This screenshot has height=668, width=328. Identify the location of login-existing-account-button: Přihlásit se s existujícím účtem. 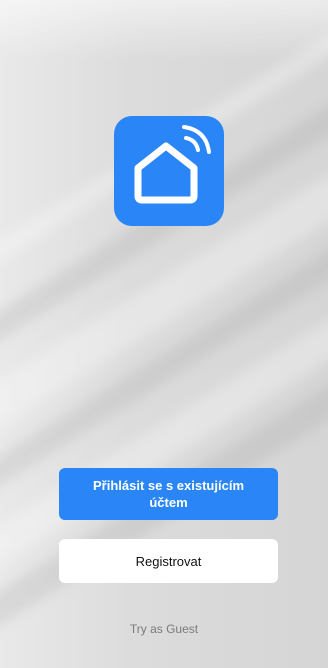
(168, 494).